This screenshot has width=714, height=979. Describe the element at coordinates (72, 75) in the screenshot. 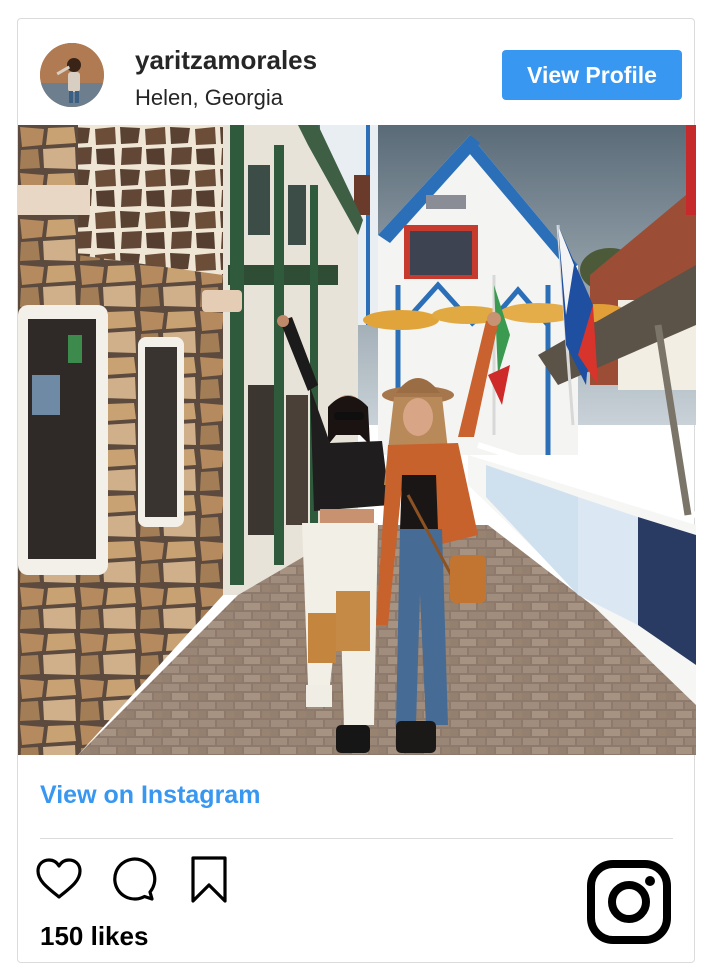

I see `avatar` at that location.